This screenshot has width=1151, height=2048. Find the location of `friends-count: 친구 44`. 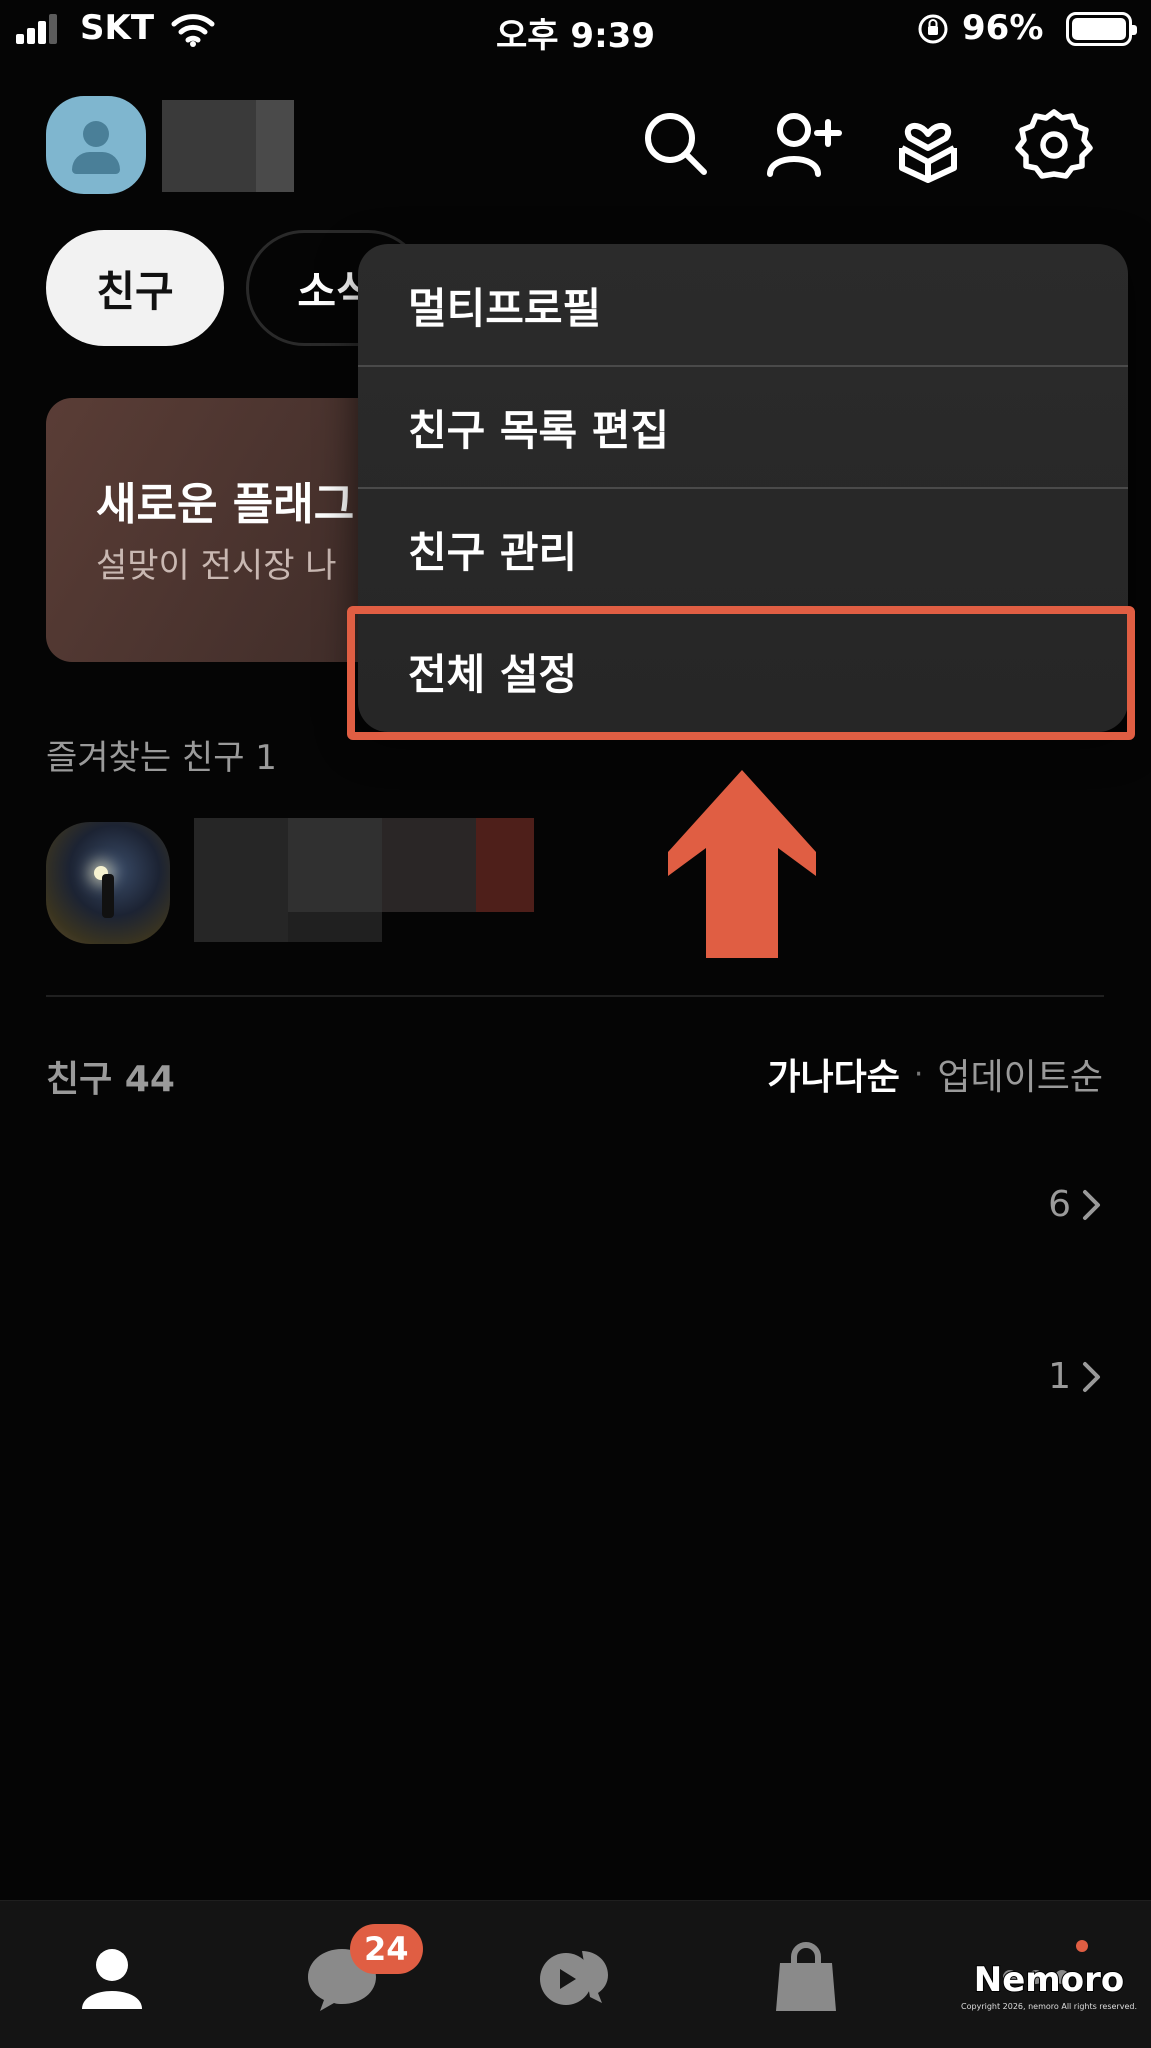

friends-count: 친구 44 is located at coordinates (110, 1079).